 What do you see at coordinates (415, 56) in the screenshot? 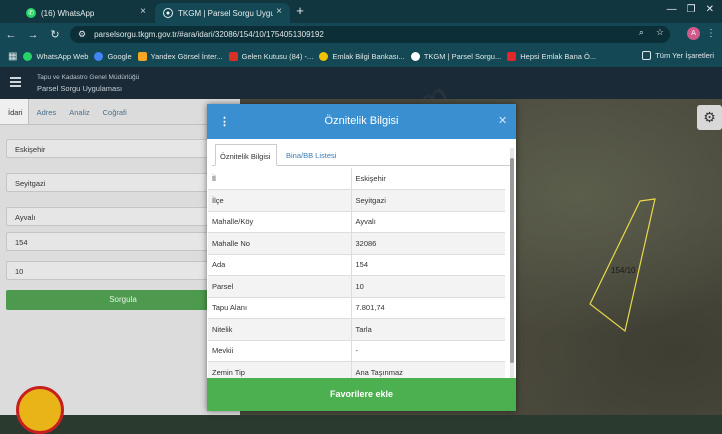
I see `location-pin-icon` at bounding box center [415, 56].